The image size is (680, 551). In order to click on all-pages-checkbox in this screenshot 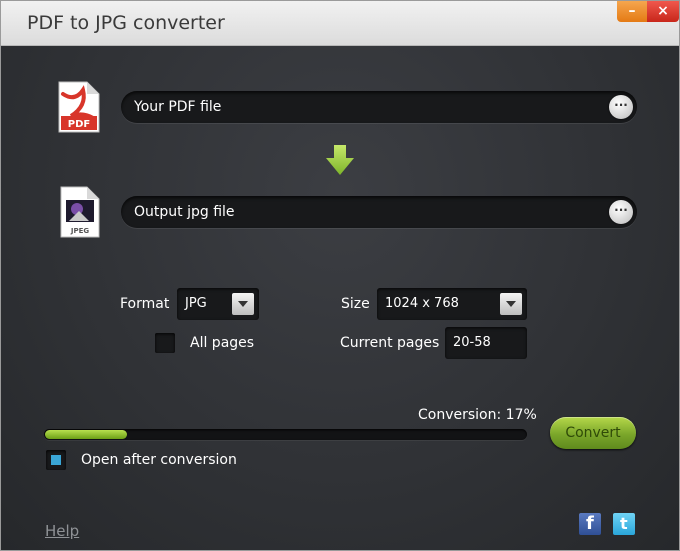, I will do `click(165, 343)`.